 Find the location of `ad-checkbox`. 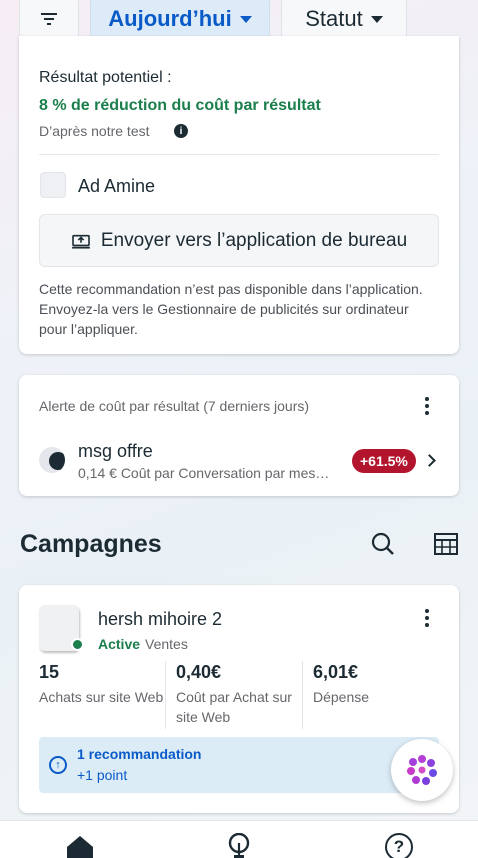

ad-checkbox is located at coordinates (53, 185).